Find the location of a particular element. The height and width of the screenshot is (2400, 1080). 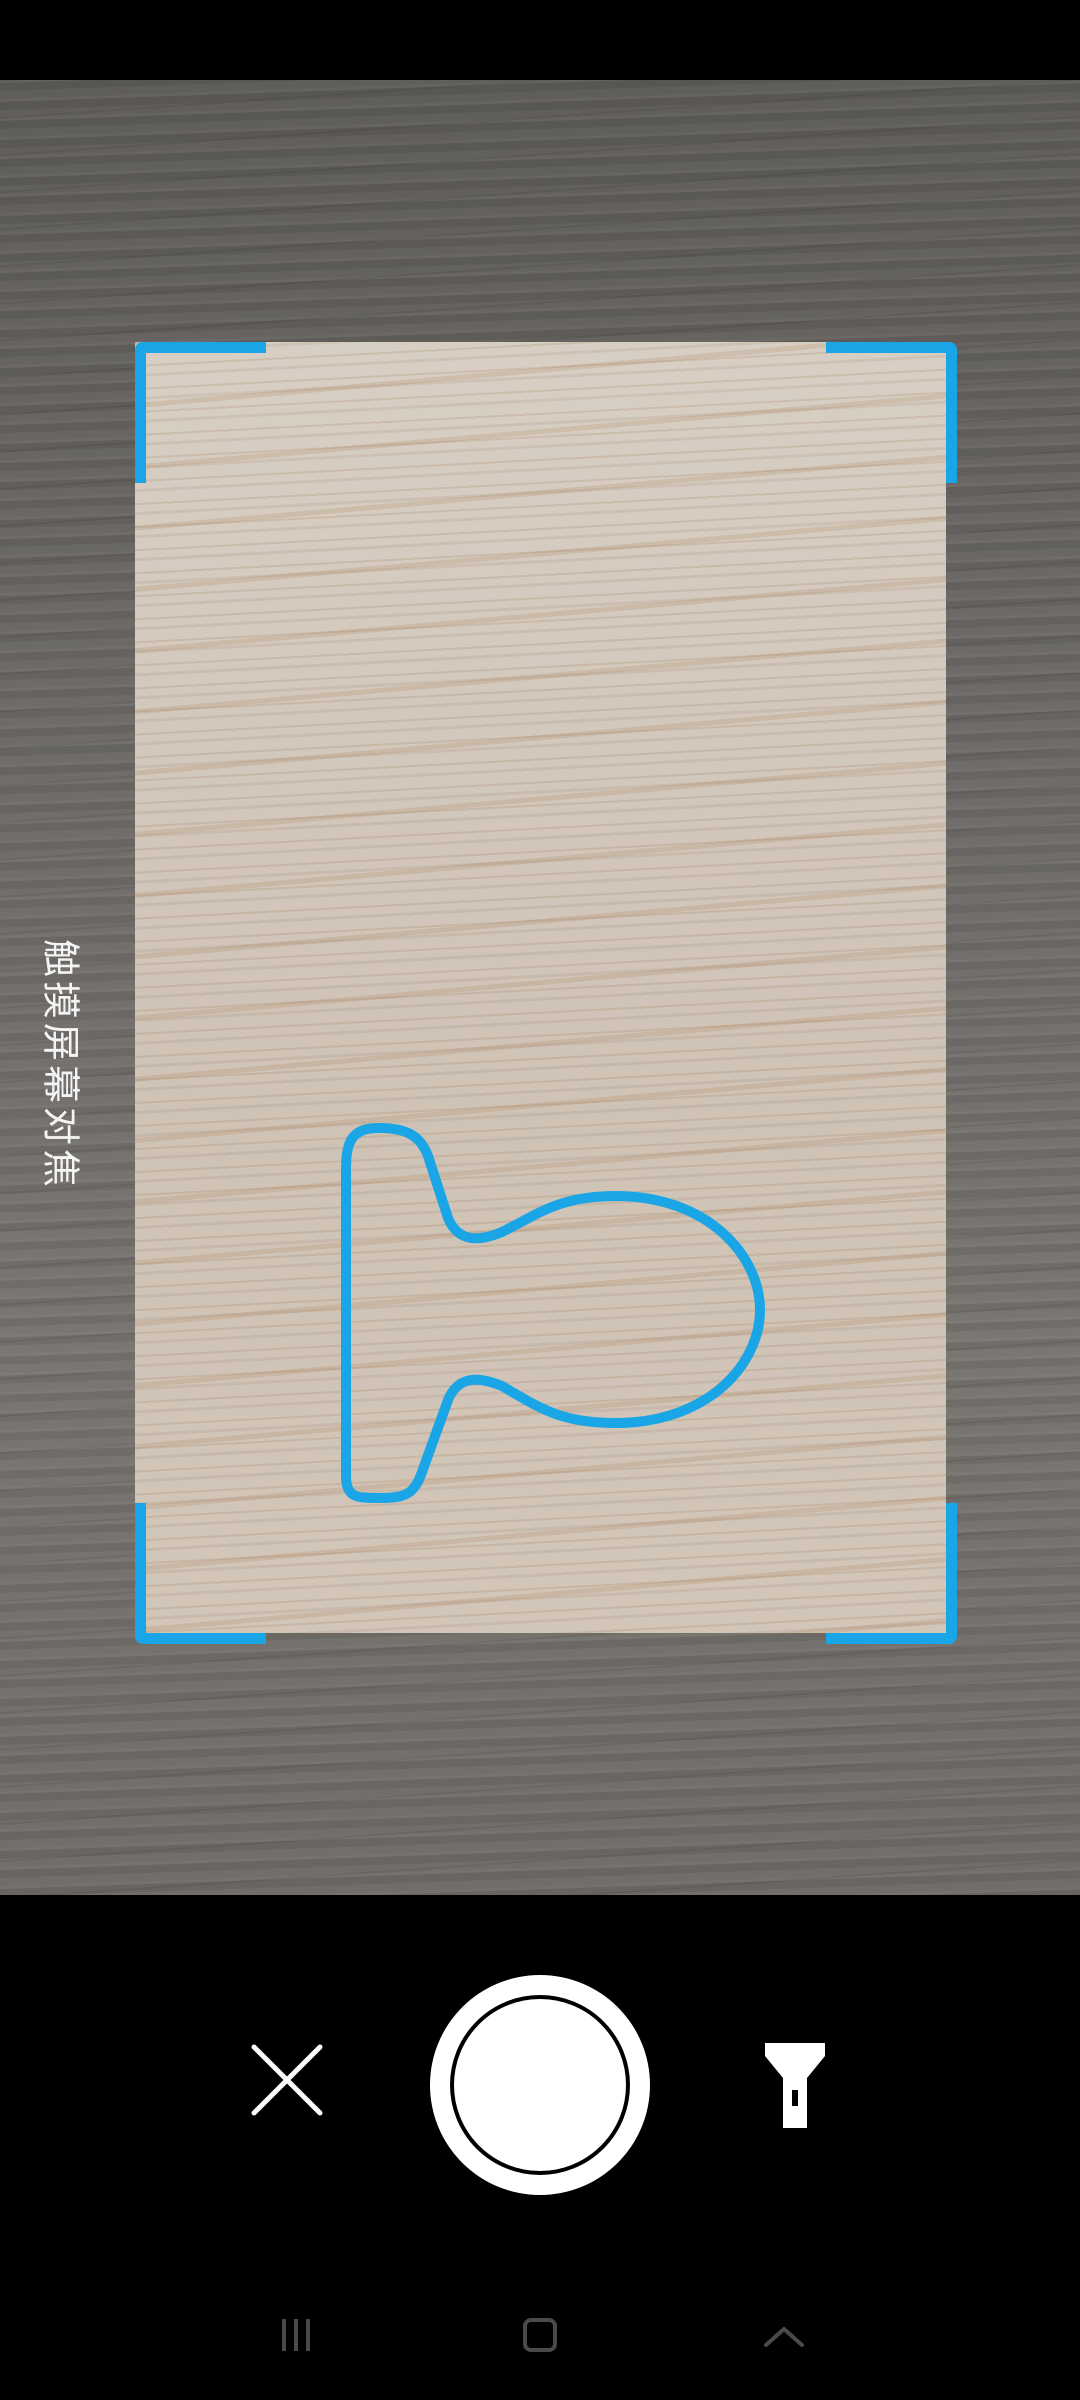

shutter-icon is located at coordinates (540, 2085).